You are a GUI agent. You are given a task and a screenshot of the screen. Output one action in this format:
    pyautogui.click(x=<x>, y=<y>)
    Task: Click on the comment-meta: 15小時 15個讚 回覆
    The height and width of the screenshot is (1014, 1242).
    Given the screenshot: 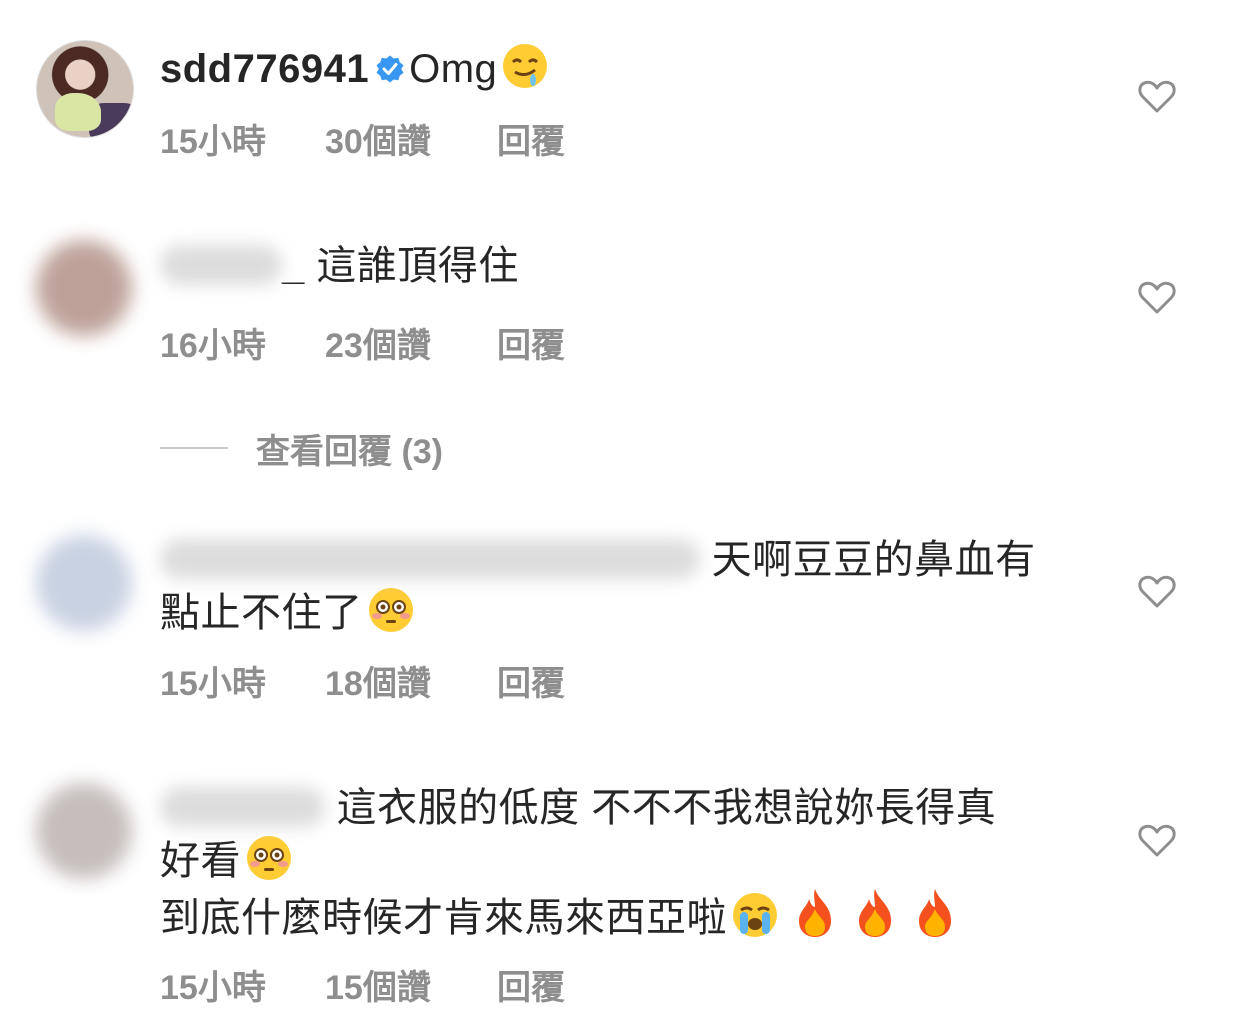 What is the action you would take?
    pyautogui.click(x=362, y=984)
    